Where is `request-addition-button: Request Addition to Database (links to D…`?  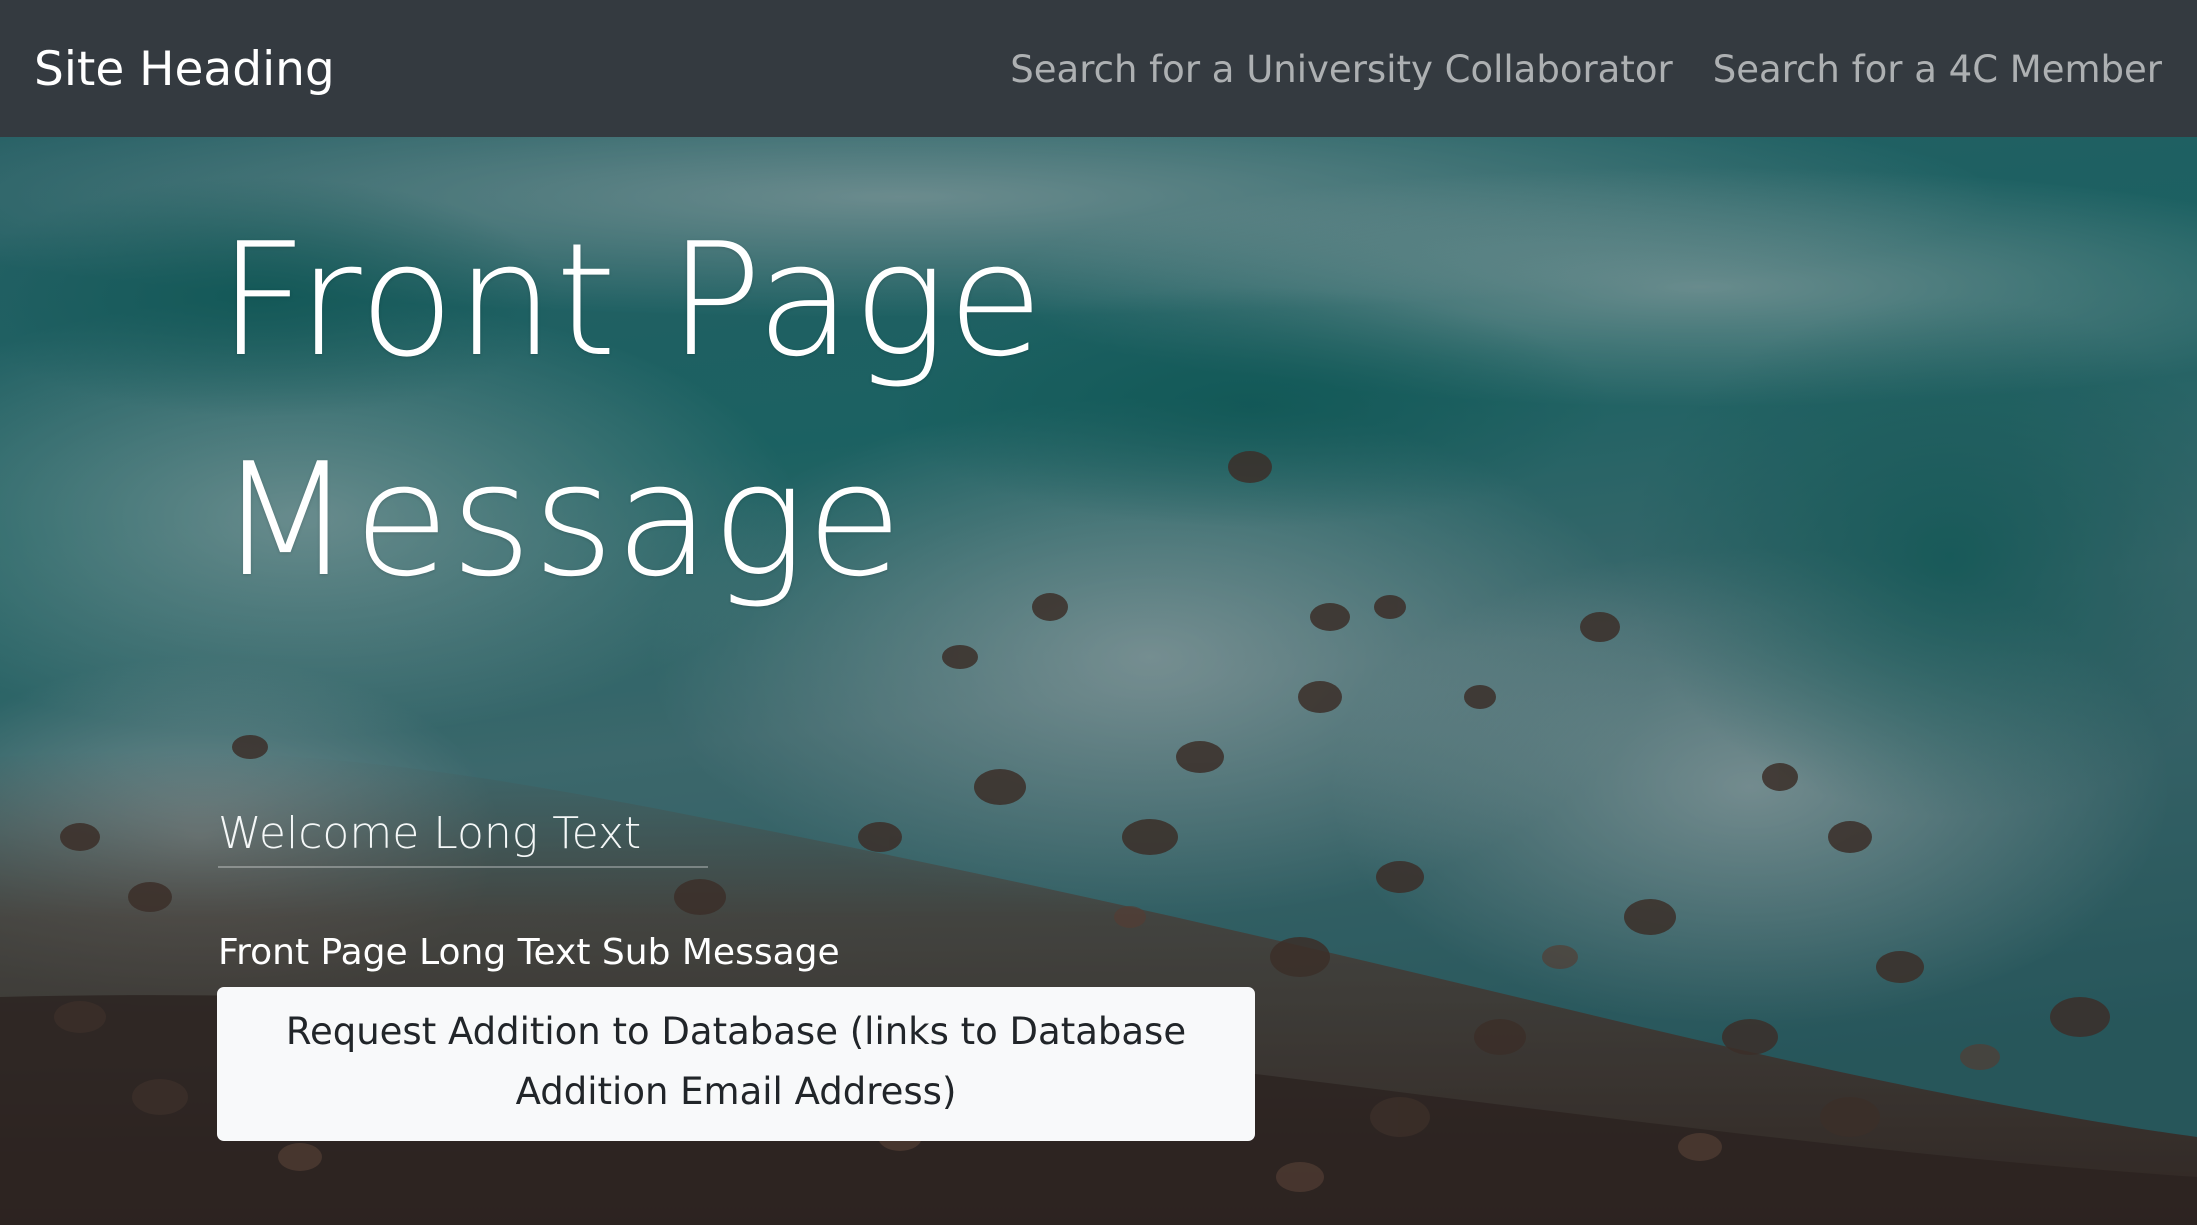
request-addition-button: Request Addition to Database (links to D… is located at coordinates (736, 1064).